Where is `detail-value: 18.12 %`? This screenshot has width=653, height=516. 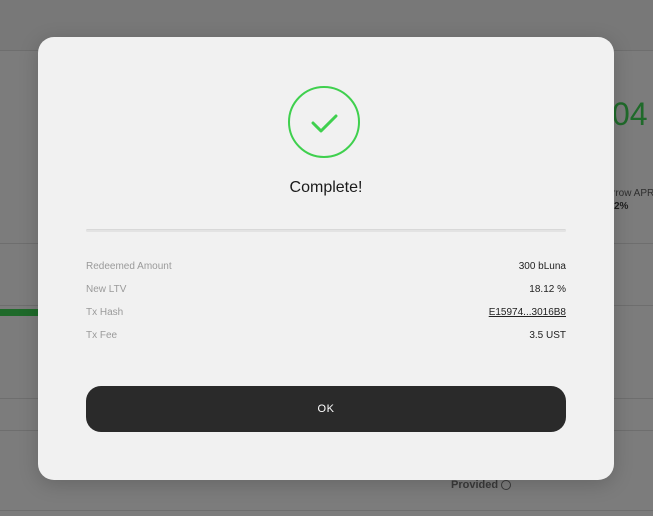 detail-value: 18.12 % is located at coordinates (547, 289).